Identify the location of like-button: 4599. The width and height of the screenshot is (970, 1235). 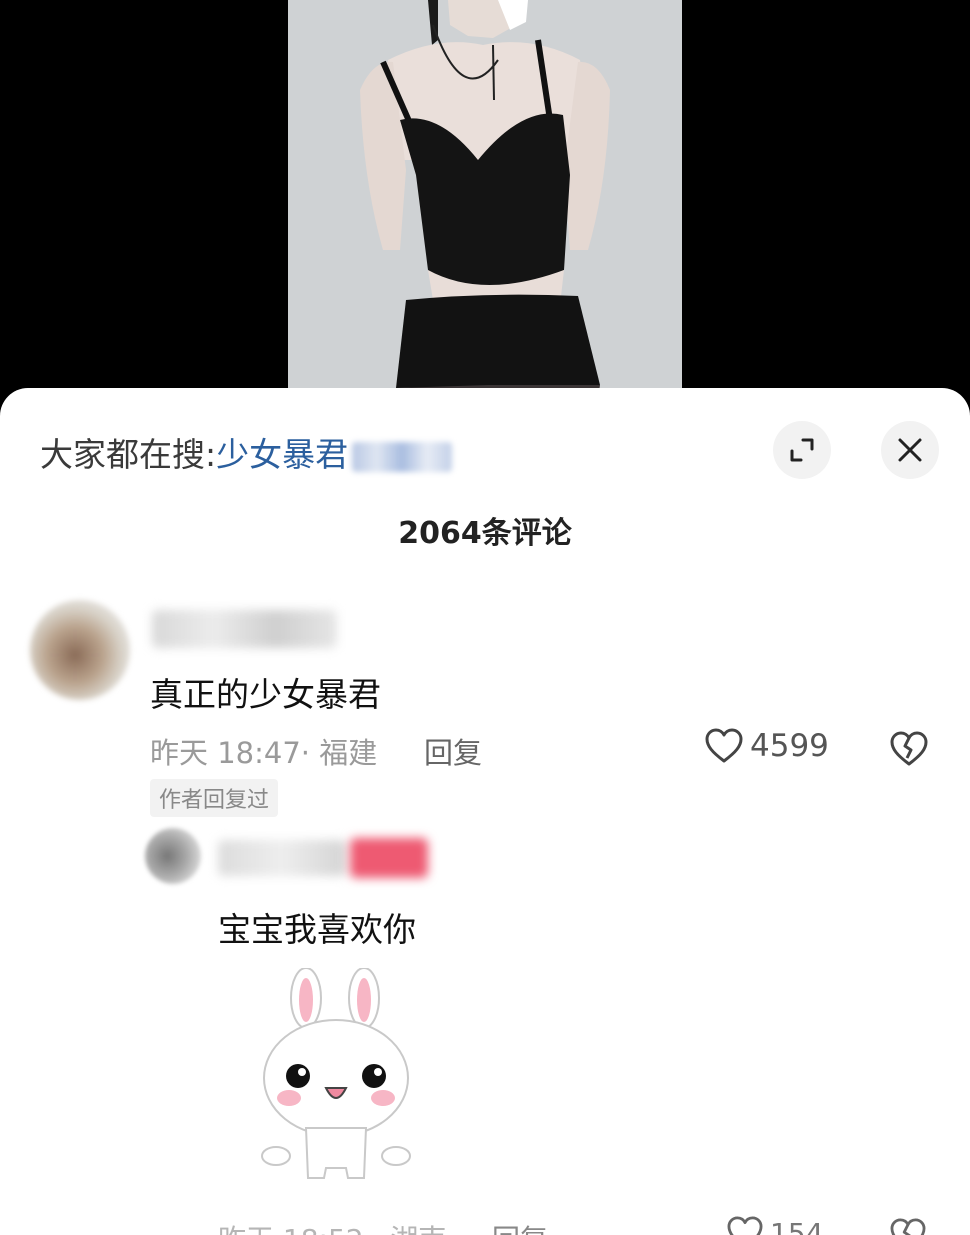
(766, 746).